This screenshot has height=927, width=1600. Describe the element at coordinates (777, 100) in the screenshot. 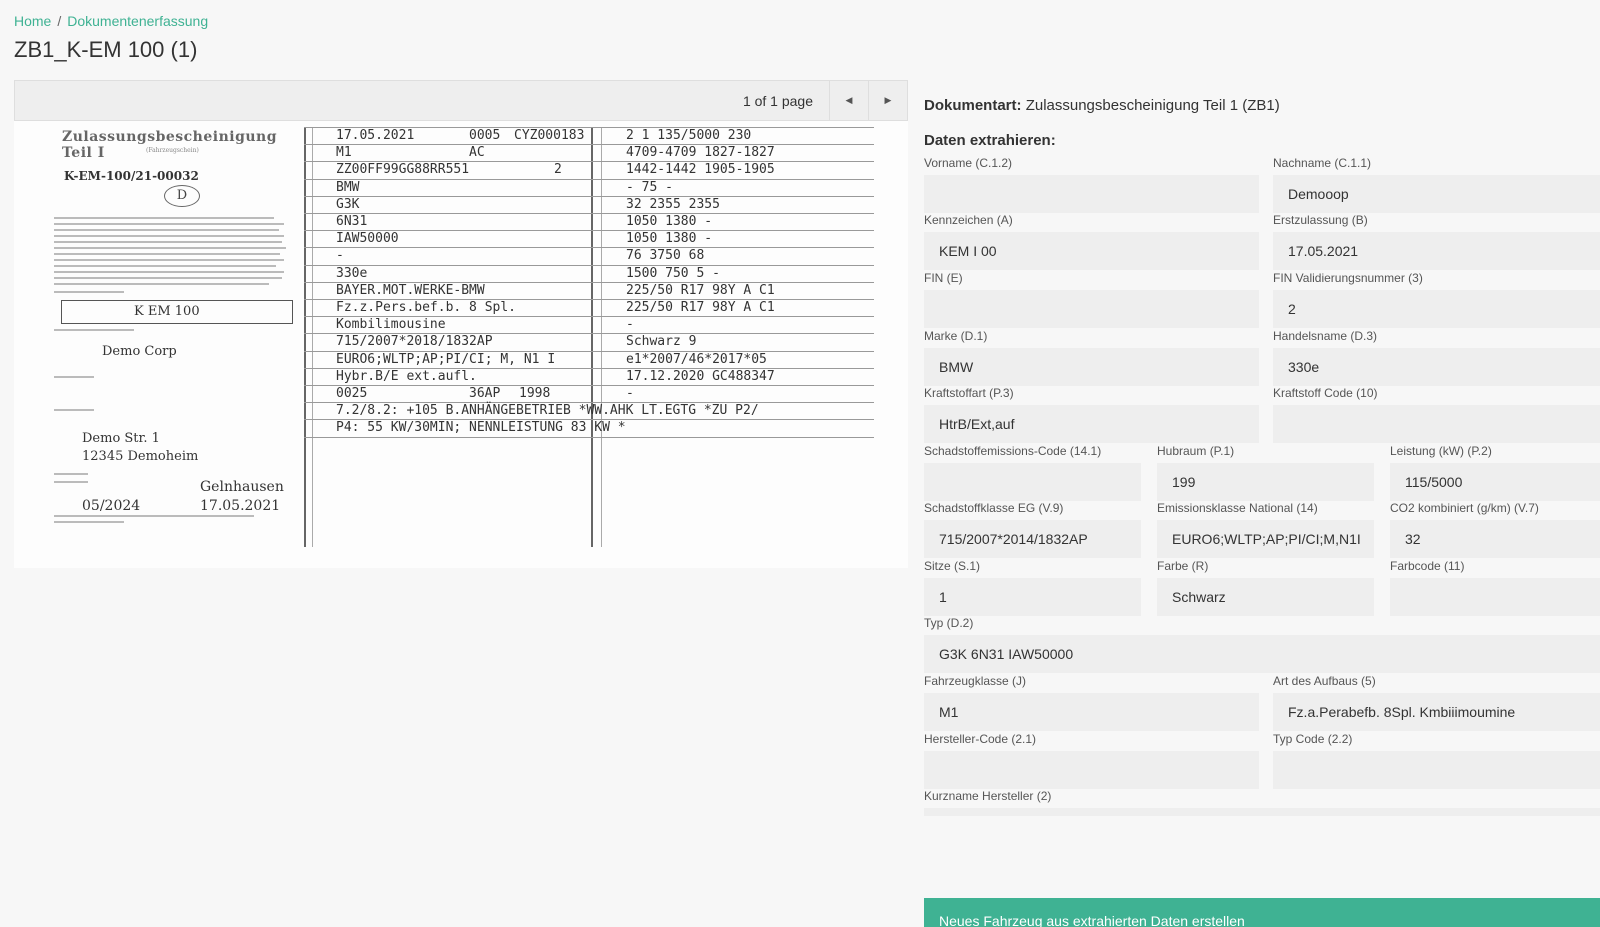

I see `page-counter: 1 of 1 page` at that location.